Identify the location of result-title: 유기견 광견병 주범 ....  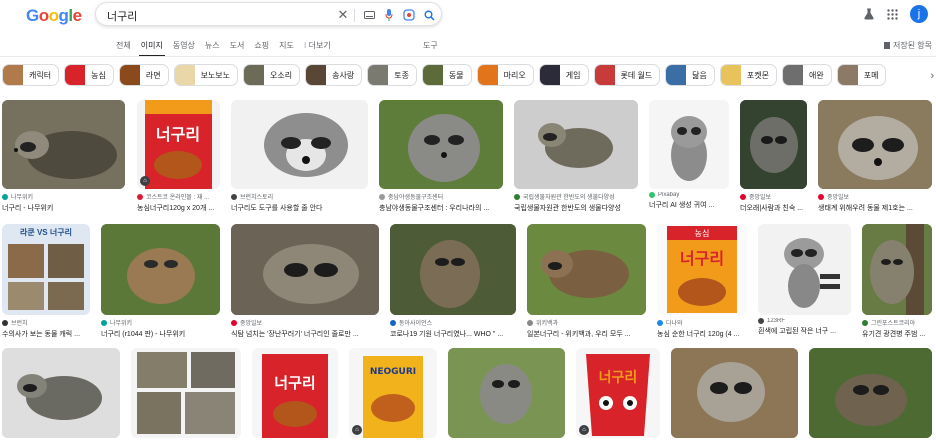
(897, 334).